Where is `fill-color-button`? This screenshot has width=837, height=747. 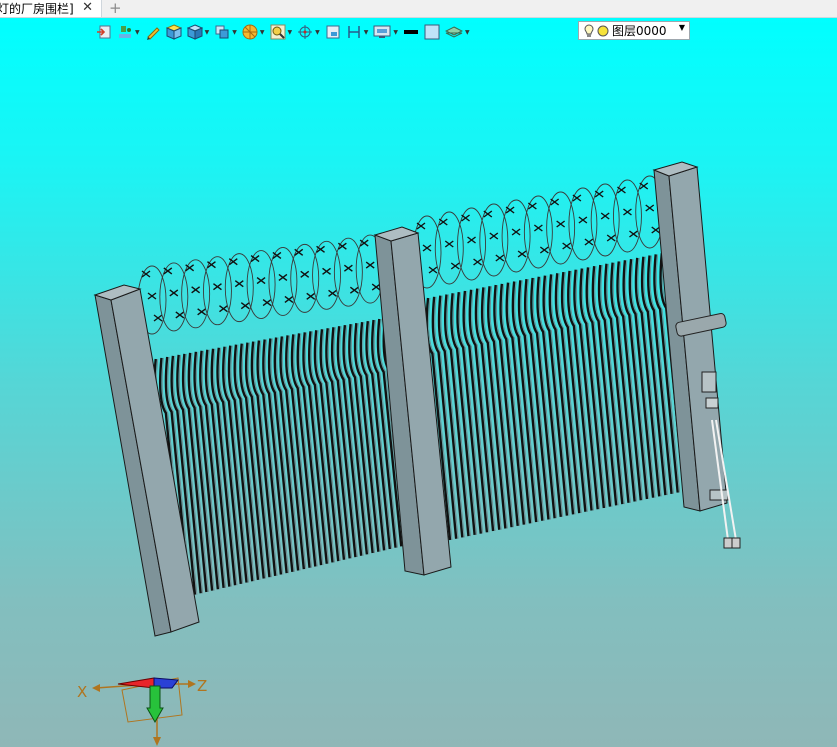
fill-color-button is located at coordinates (432, 32).